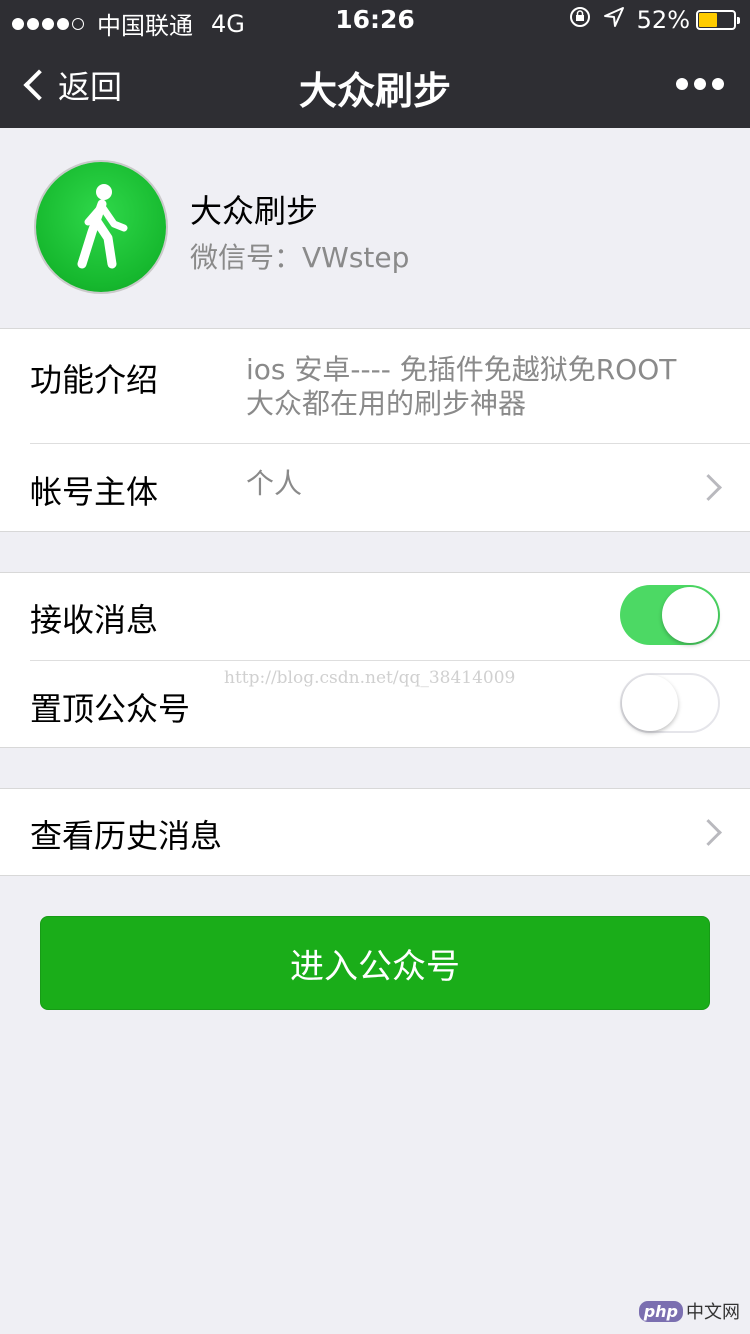 Image resolution: width=750 pixels, height=1334 pixels. I want to click on status-right: 52%, so click(654, 20).